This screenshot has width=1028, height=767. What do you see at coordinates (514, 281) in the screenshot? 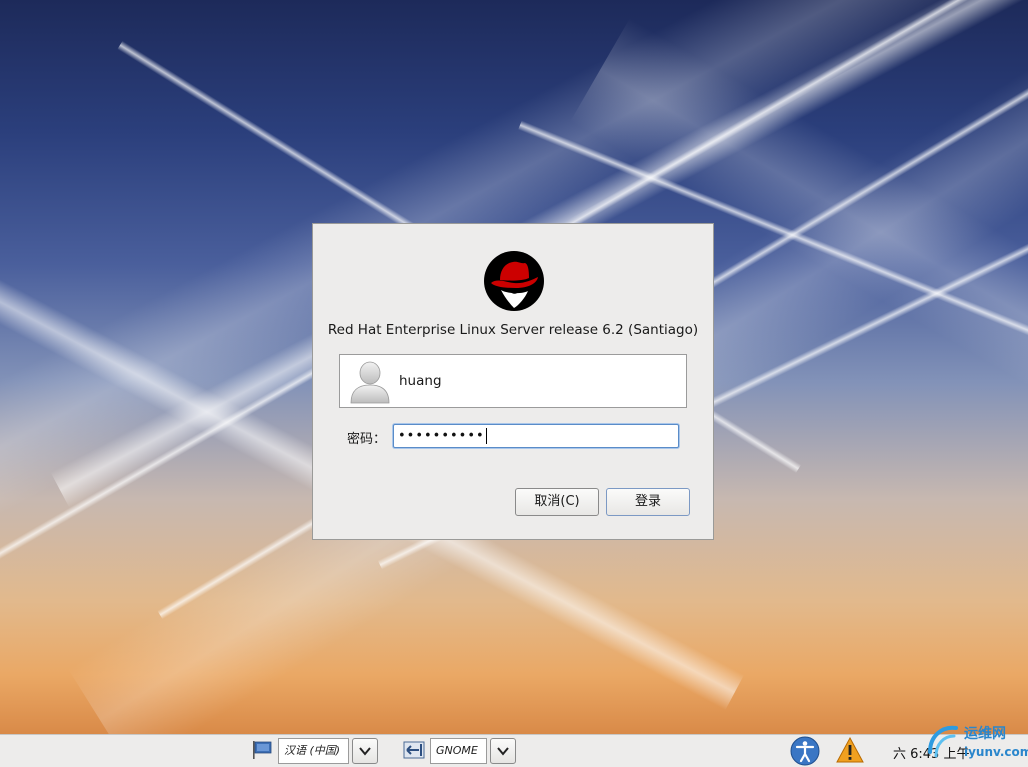
I see `redhat-logo` at bounding box center [514, 281].